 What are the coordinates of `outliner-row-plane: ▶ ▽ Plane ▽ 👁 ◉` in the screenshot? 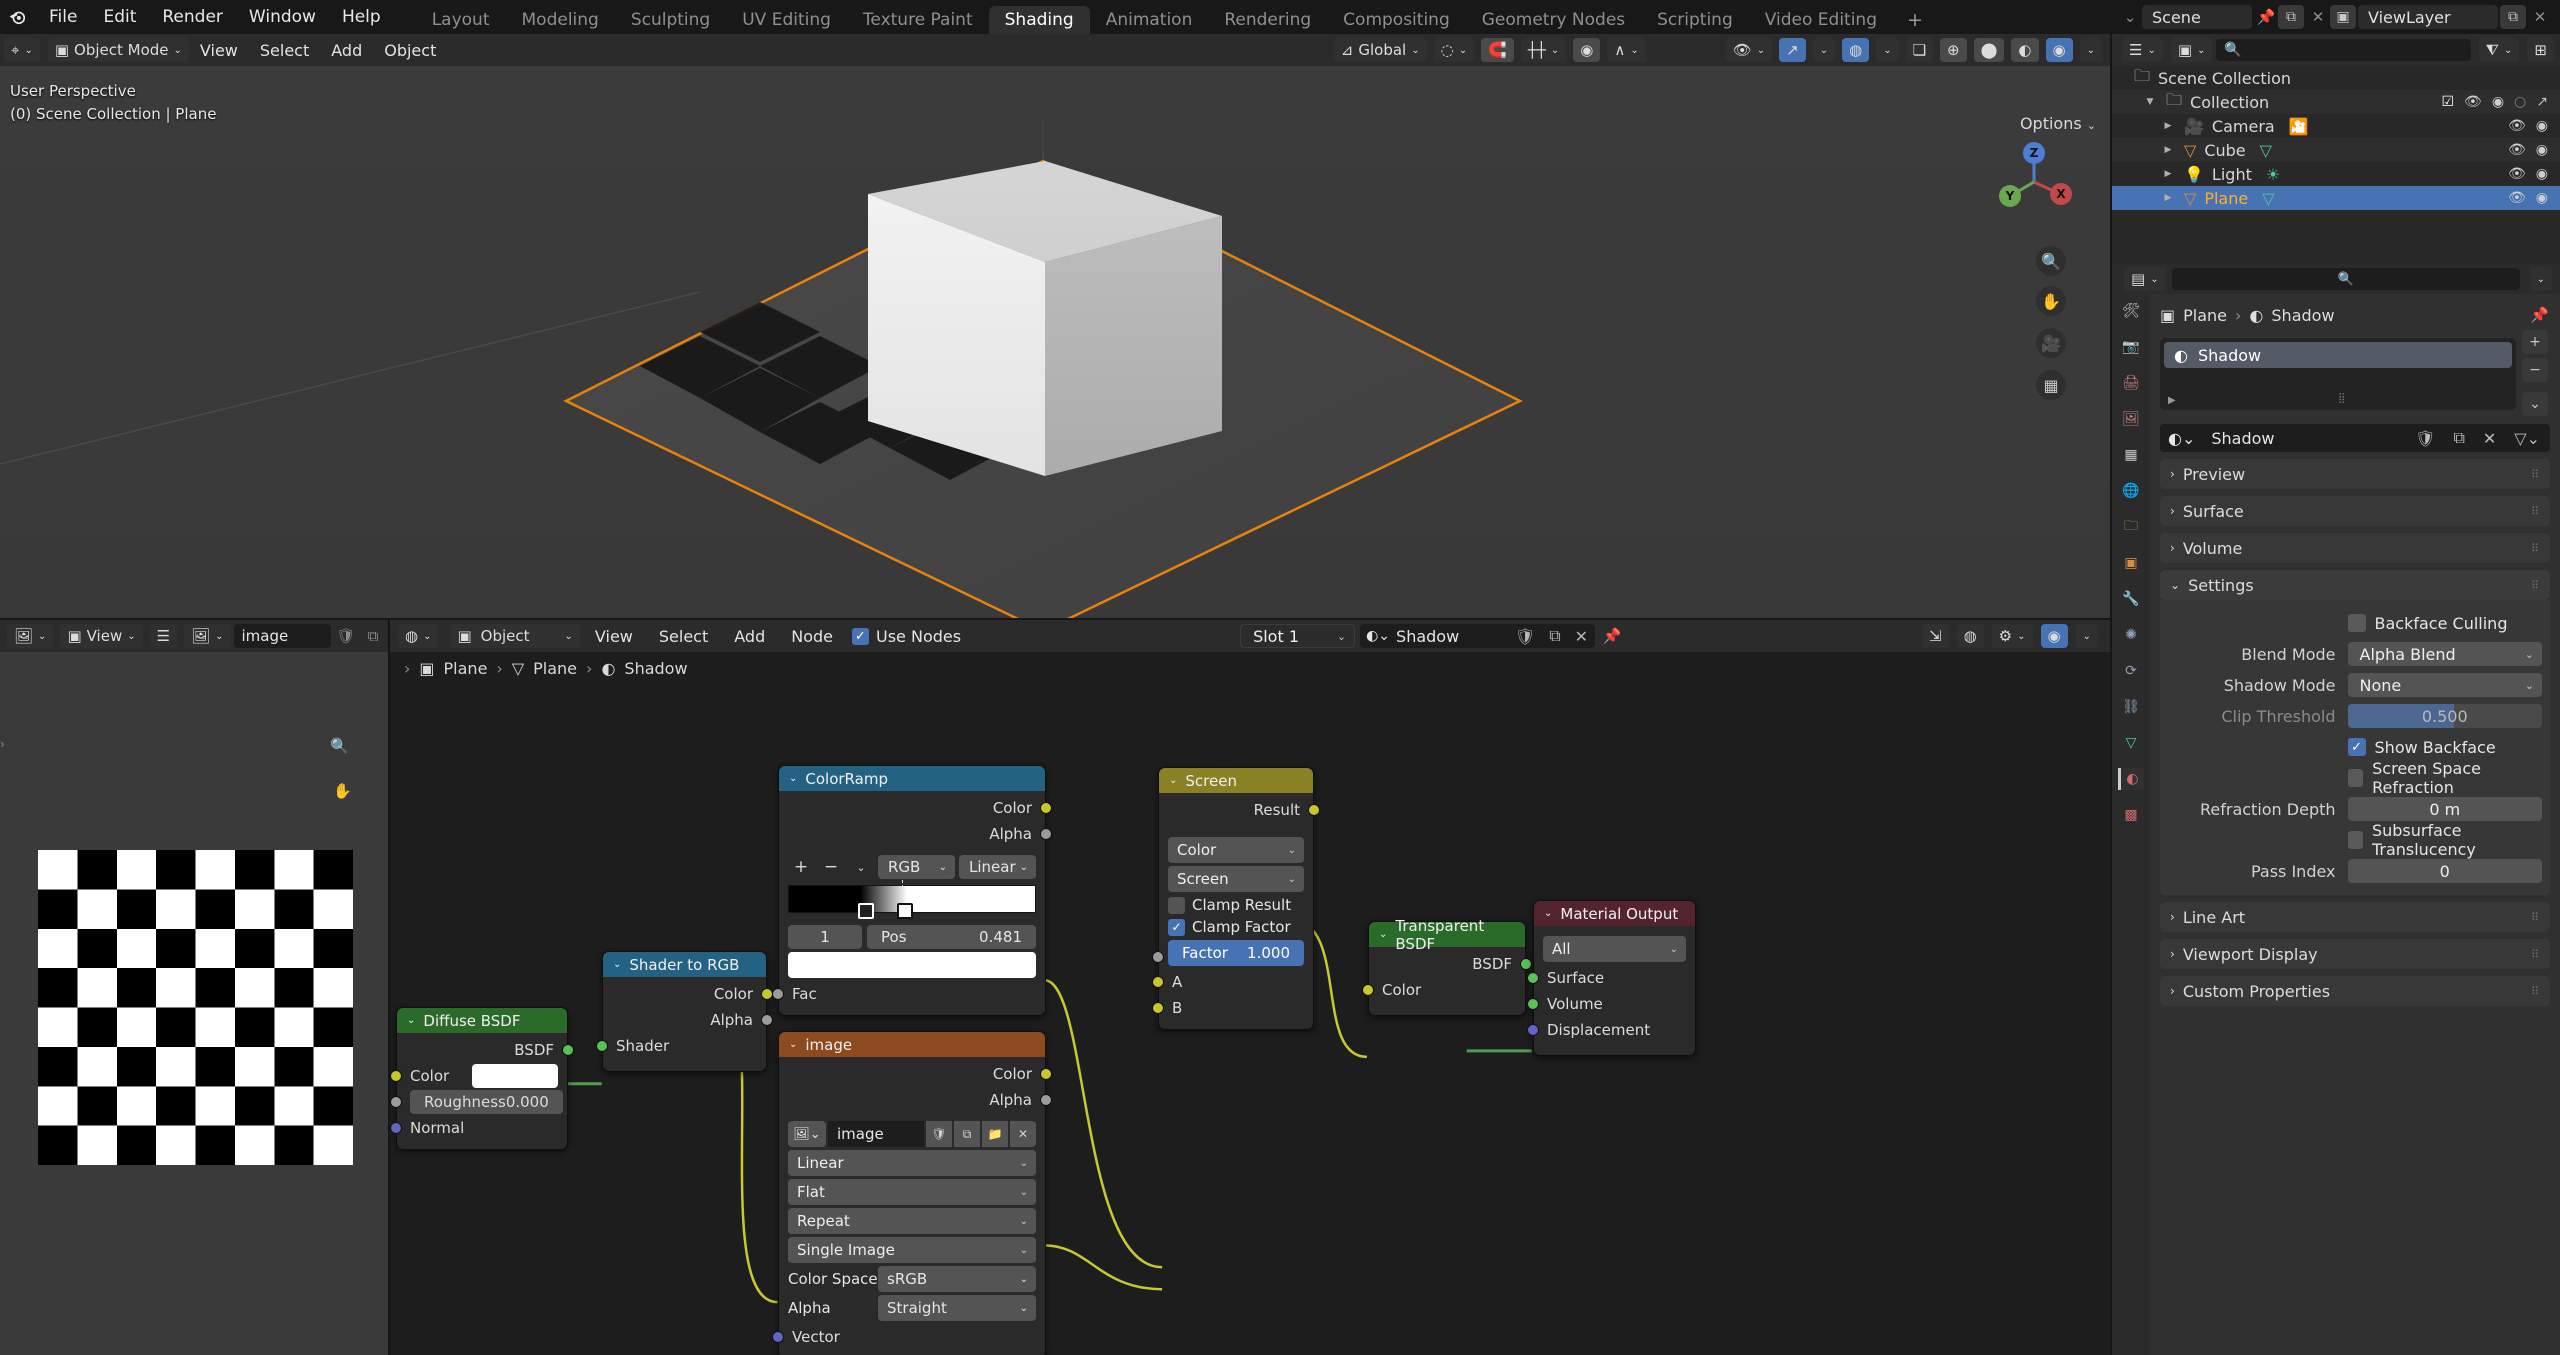 It's located at (2336, 198).